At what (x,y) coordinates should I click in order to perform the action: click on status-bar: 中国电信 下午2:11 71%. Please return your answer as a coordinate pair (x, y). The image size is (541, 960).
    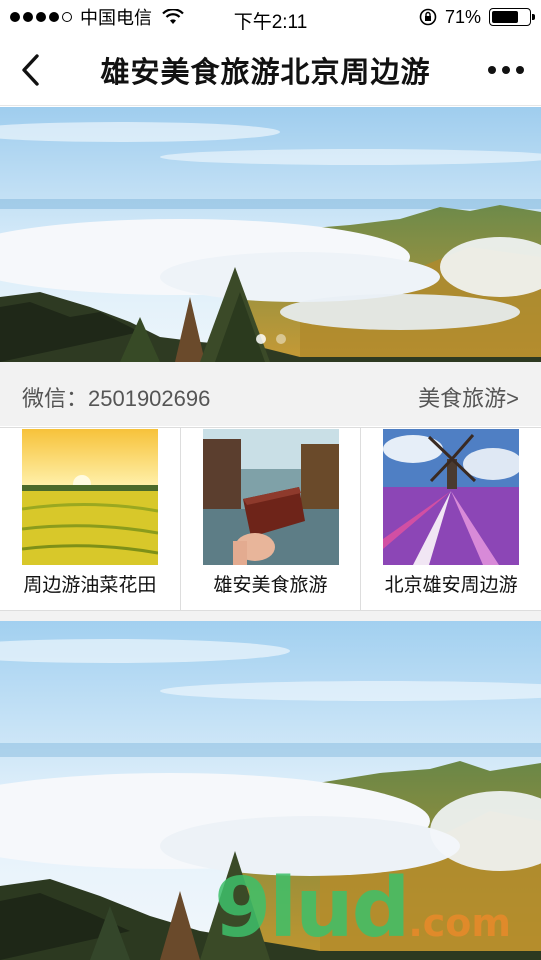
    Looking at the image, I should click on (270, 17).